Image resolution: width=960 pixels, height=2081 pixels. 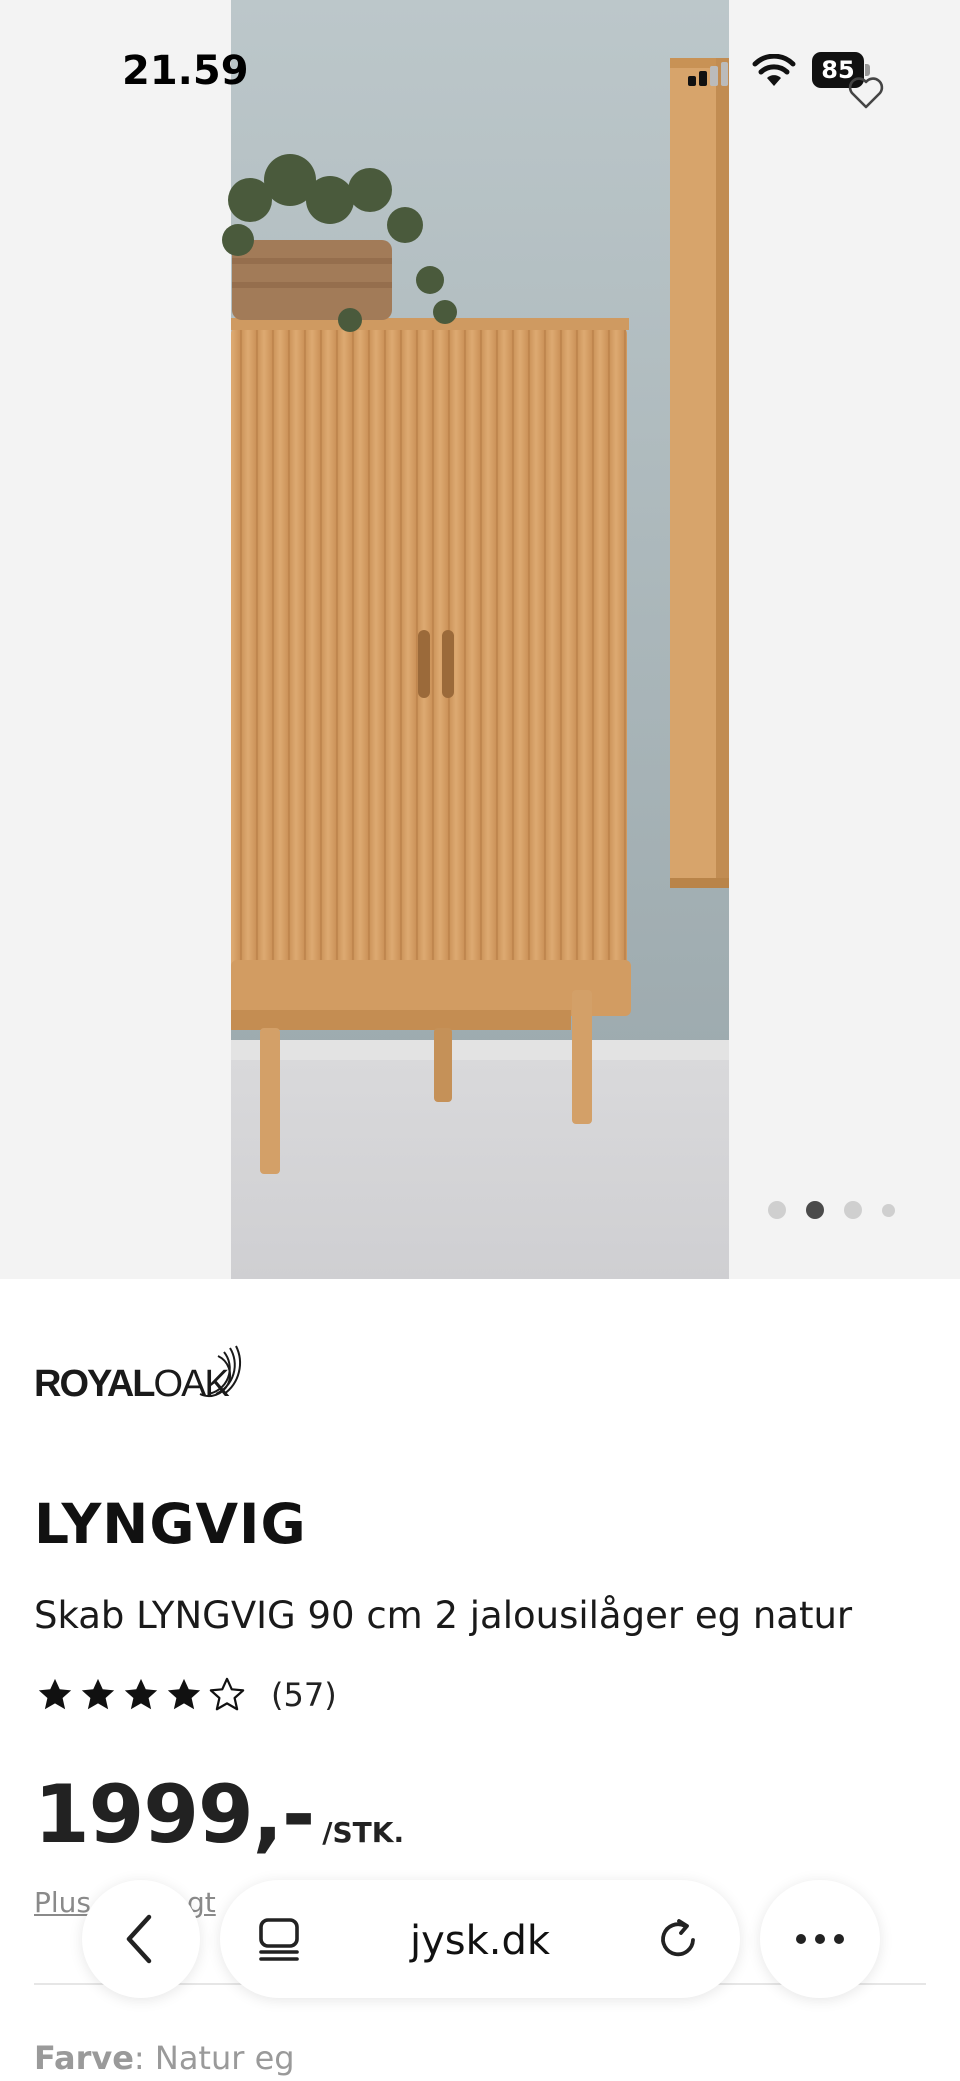 What do you see at coordinates (815, 1210) in the screenshot?
I see `carousel-dot-active` at bounding box center [815, 1210].